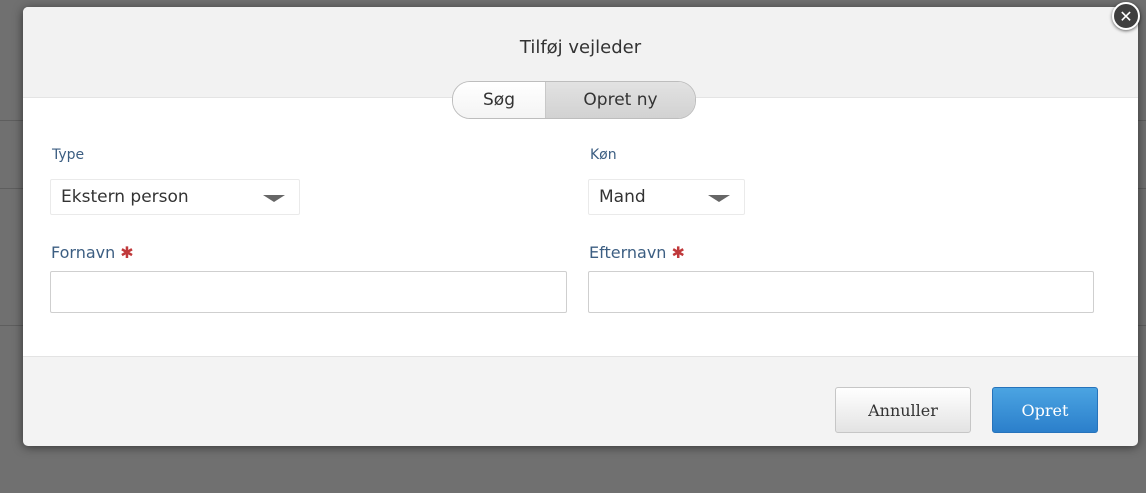  Describe the element at coordinates (68, 155) in the screenshot. I see `type-label: Type` at that location.